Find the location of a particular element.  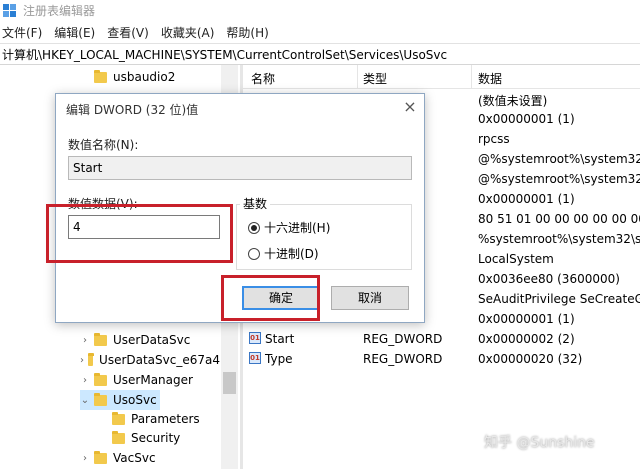

value-data: LocalSystem is located at coordinates (516, 259).